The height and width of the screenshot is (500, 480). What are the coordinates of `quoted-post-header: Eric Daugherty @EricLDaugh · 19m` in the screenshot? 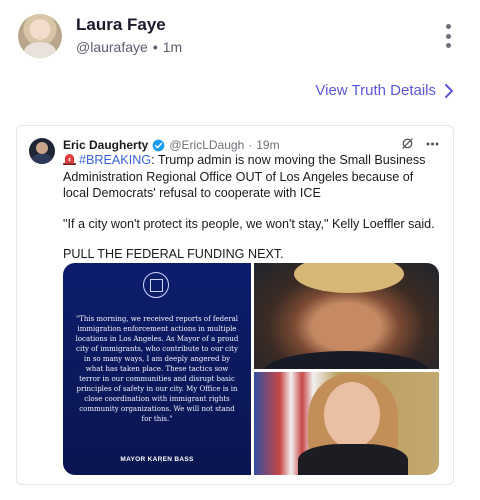 It's located at (171, 145).